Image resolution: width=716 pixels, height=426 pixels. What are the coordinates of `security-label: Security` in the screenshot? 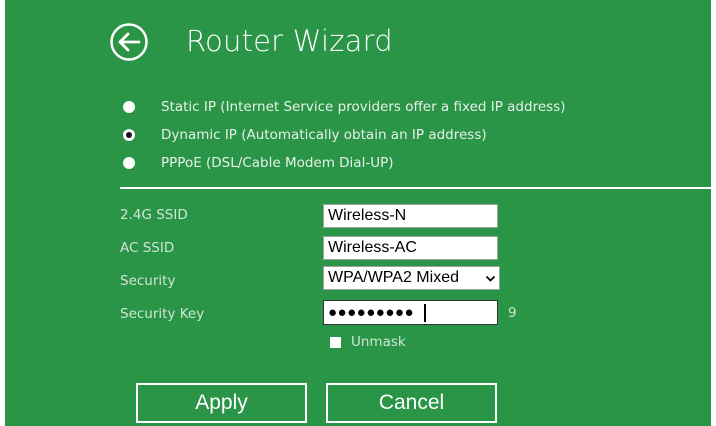 It's located at (148, 281).